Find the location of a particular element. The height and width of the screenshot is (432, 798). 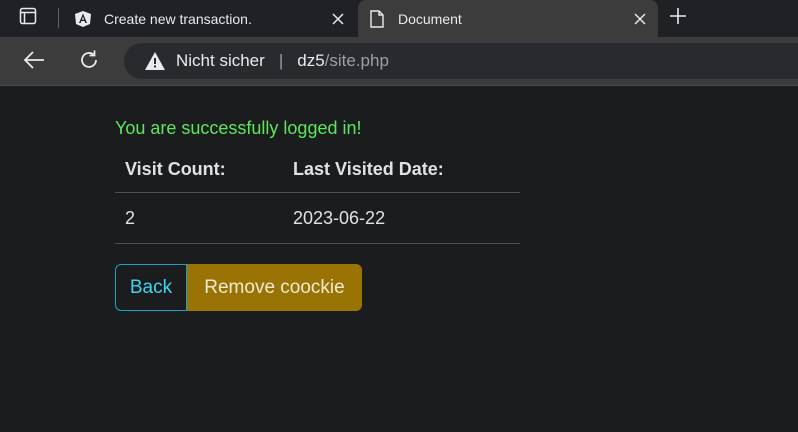

column-header: Visit Count: is located at coordinates (199, 169).